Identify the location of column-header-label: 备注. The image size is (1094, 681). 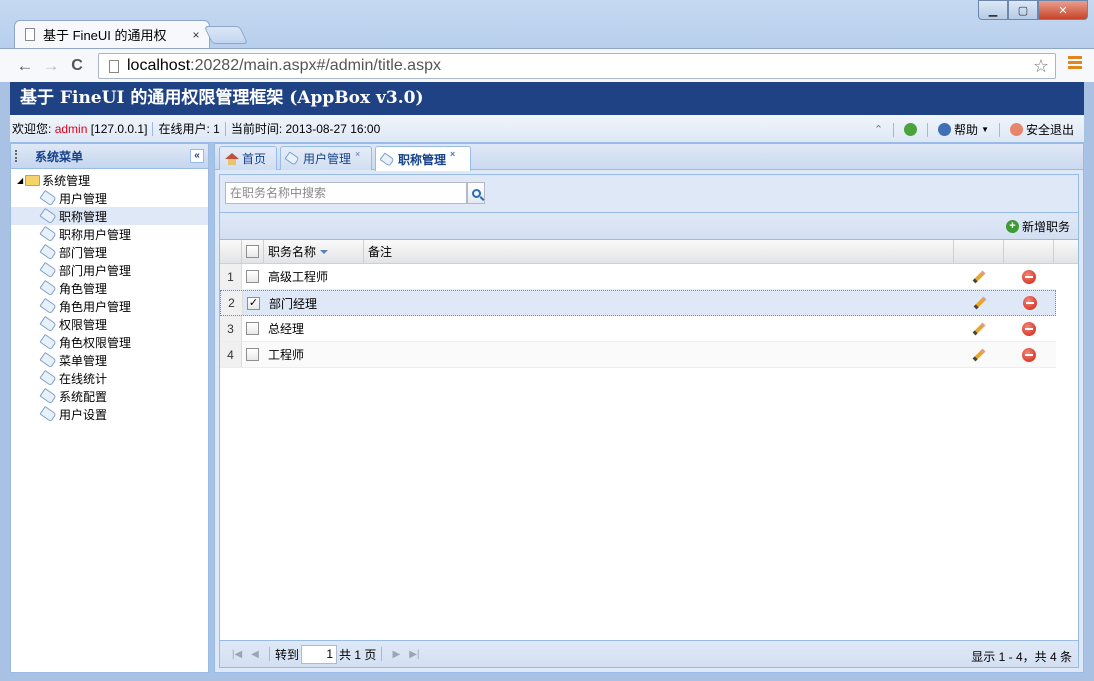
(380, 252).